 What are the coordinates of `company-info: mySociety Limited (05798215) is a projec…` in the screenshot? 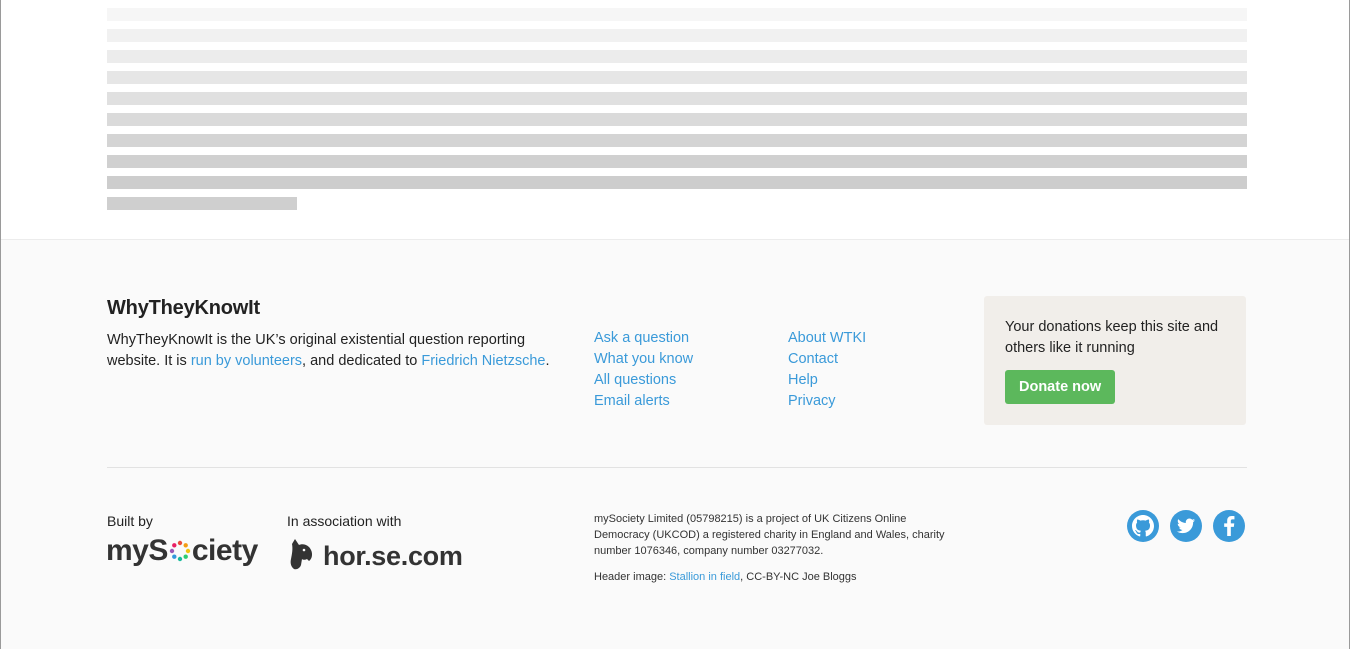 It's located at (769, 535).